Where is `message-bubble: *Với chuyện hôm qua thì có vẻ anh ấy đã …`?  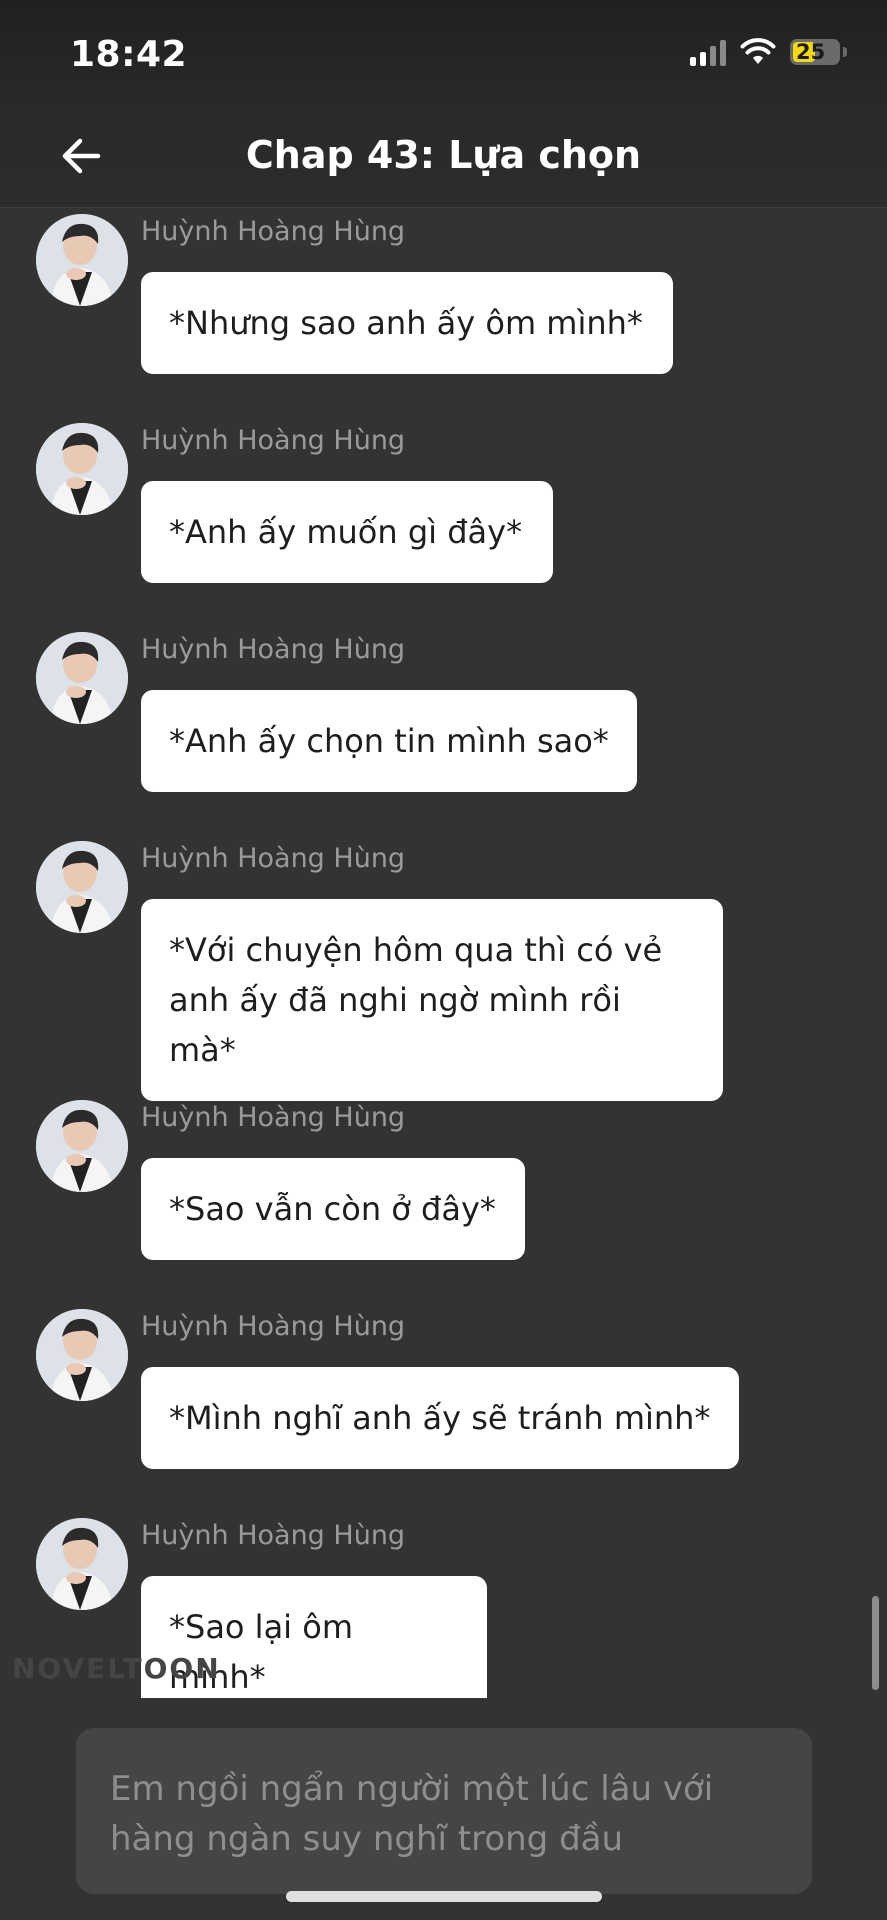
message-bubble: *Với chuyện hôm qua thì có vẻ anh ấy đã … is located at coordinates (432, 1000).